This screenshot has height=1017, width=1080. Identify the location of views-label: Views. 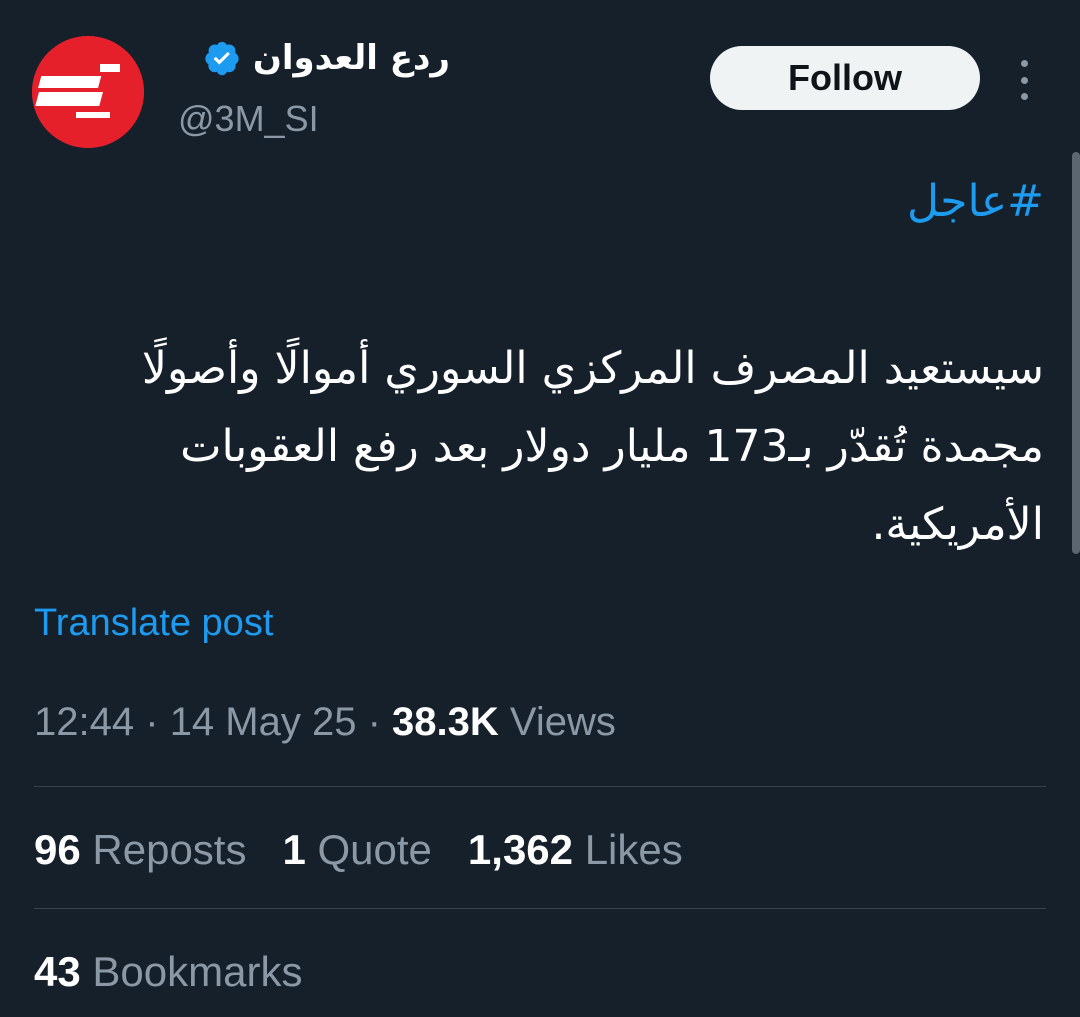
(562, 722).